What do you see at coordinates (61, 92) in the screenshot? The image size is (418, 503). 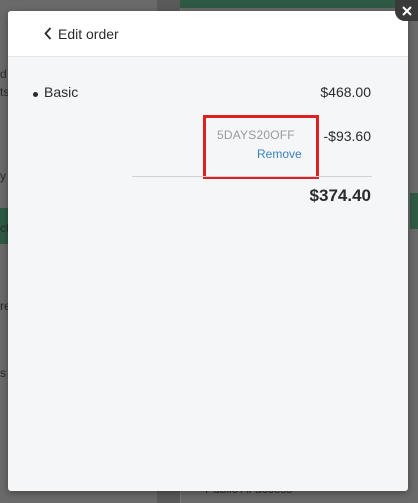 I see `order-item-name: Basic` at bounding box center [61, 92].